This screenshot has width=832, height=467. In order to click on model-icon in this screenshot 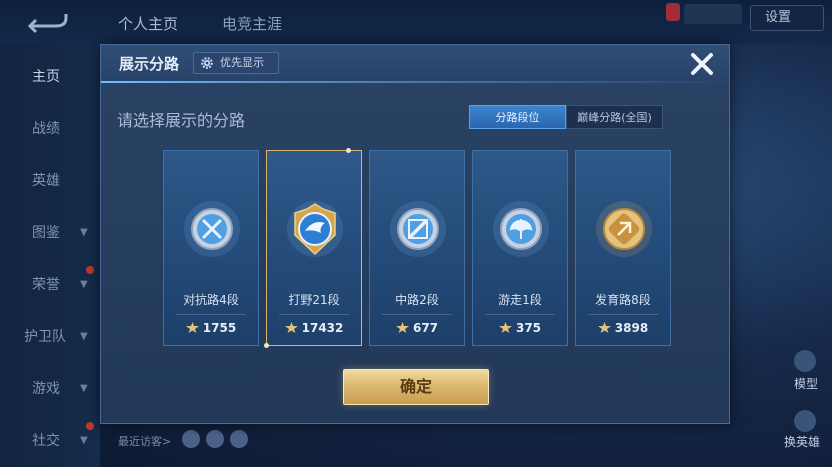, I will do `click(805, 361)`.